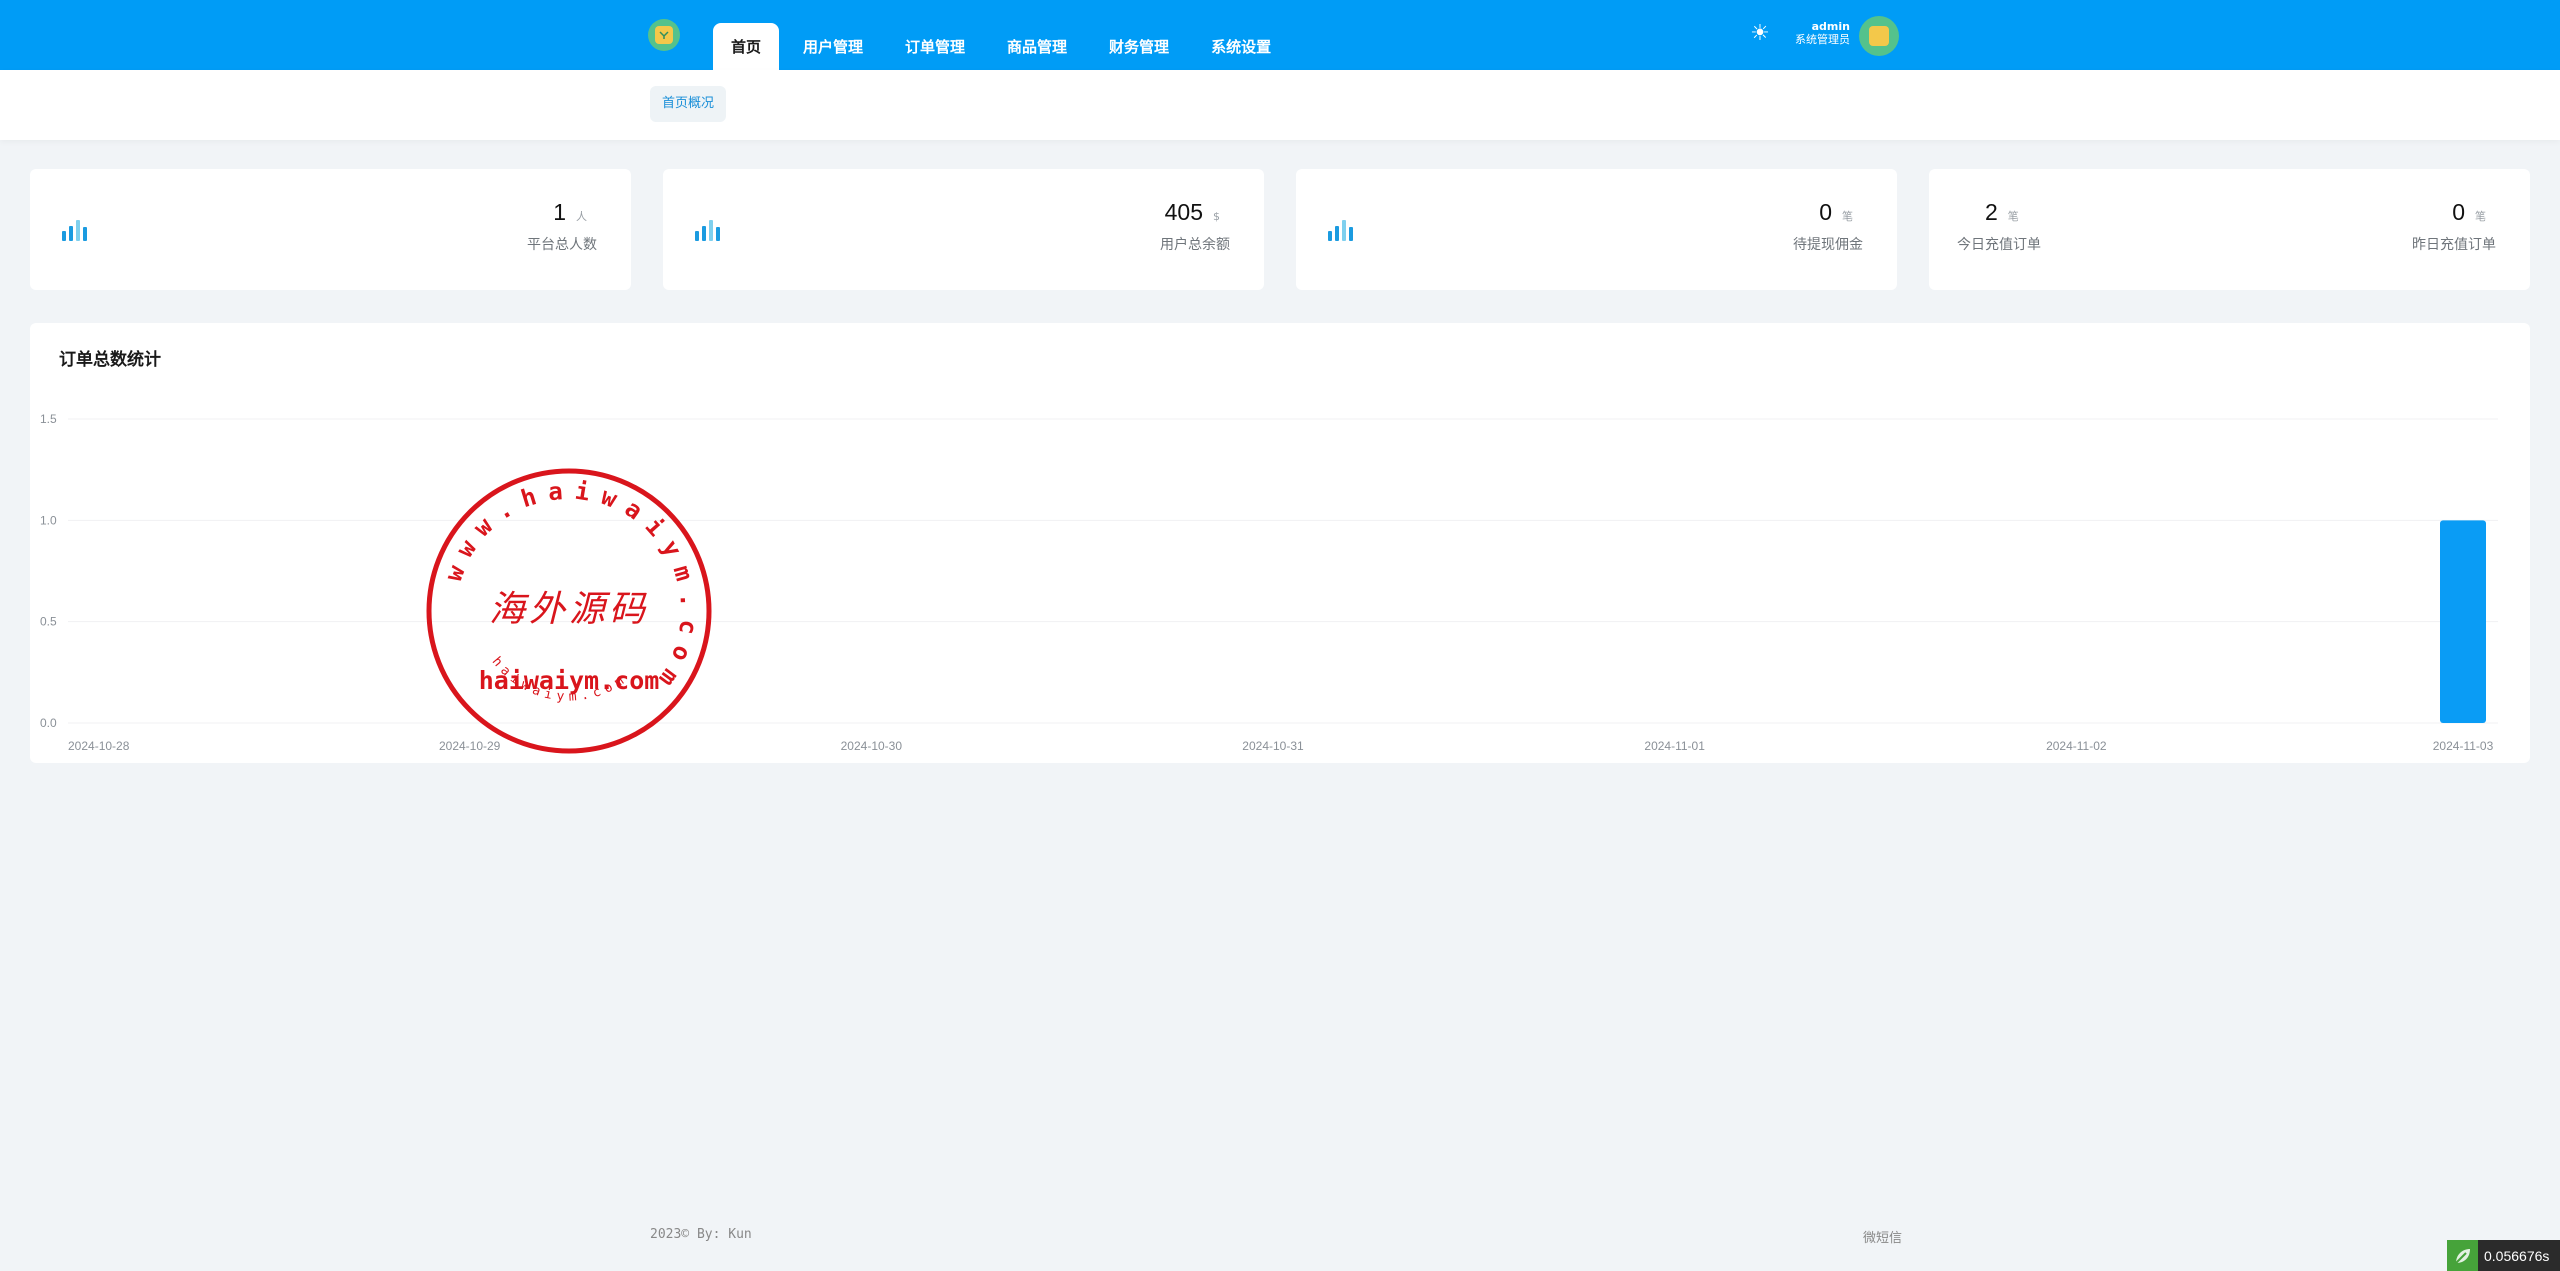 This screenshot has width=2560, height=1271. Describe the element at coordinates (1195, 226) in the screenshot. I see `stat-user-balance: 405 $ 用户总余额` at that location.